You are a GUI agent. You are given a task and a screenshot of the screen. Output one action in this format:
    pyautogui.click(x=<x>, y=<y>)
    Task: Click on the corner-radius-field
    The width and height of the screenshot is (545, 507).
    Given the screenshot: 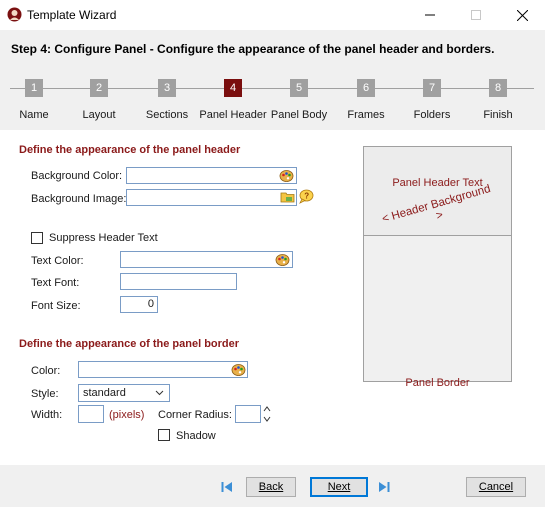 What is the action you would take?
    pyautogui.click(x=248, y=414)
    